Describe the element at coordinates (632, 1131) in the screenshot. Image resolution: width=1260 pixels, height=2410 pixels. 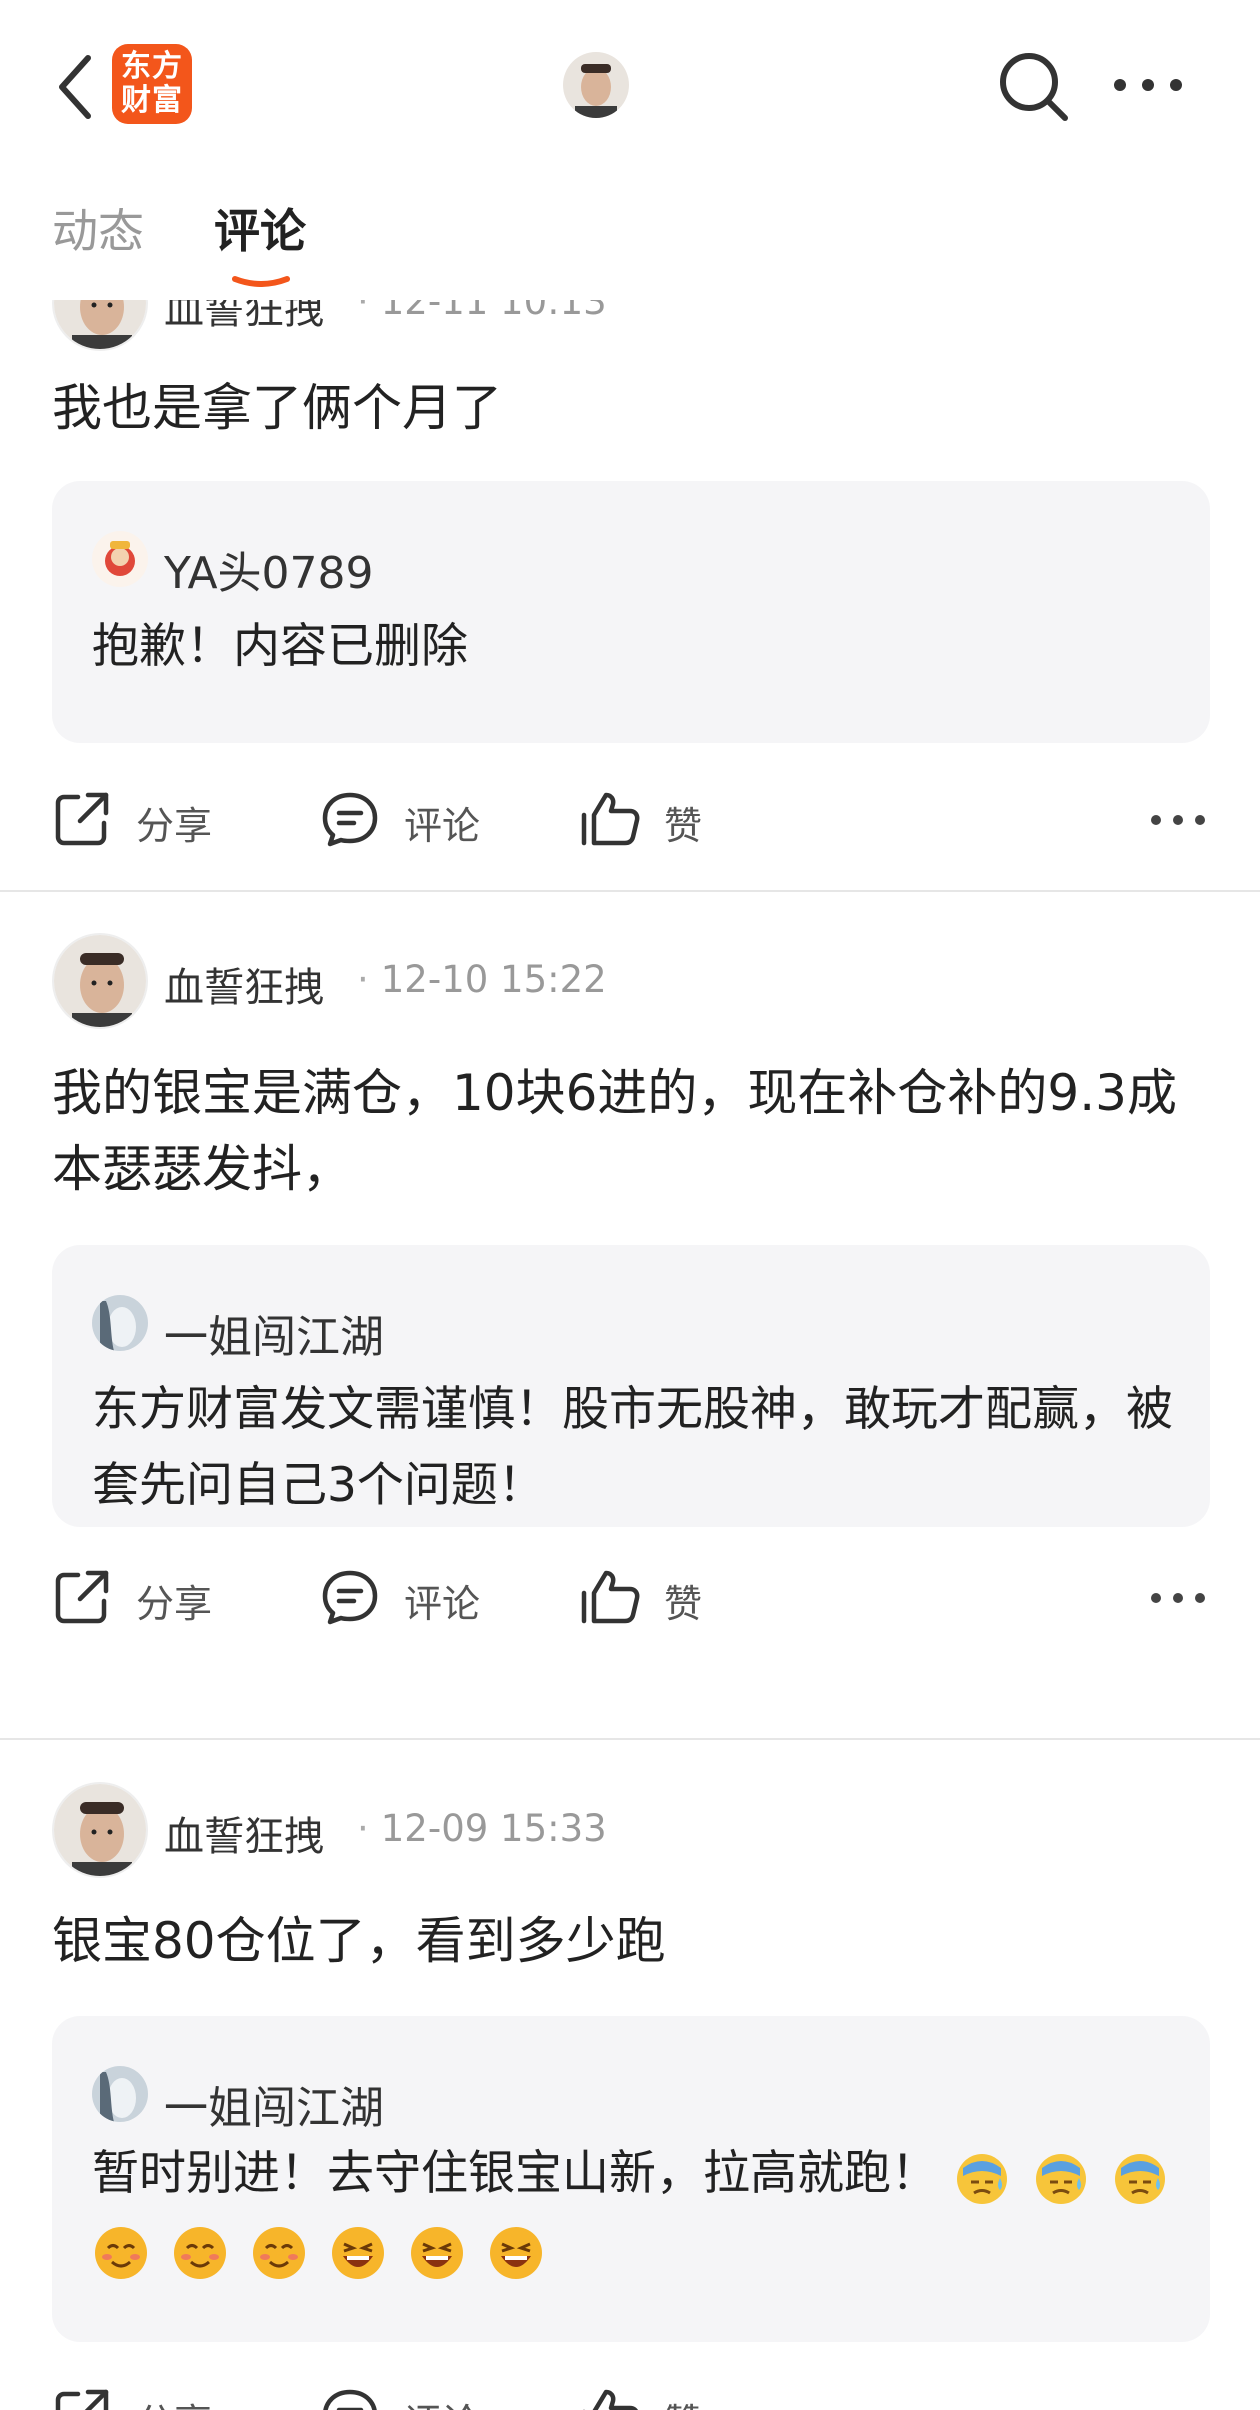
I see `comment-text: 我的银宝是满仓，10块6进的，现在补仓补的9.3成本瑟瑟发抖，` at that location.